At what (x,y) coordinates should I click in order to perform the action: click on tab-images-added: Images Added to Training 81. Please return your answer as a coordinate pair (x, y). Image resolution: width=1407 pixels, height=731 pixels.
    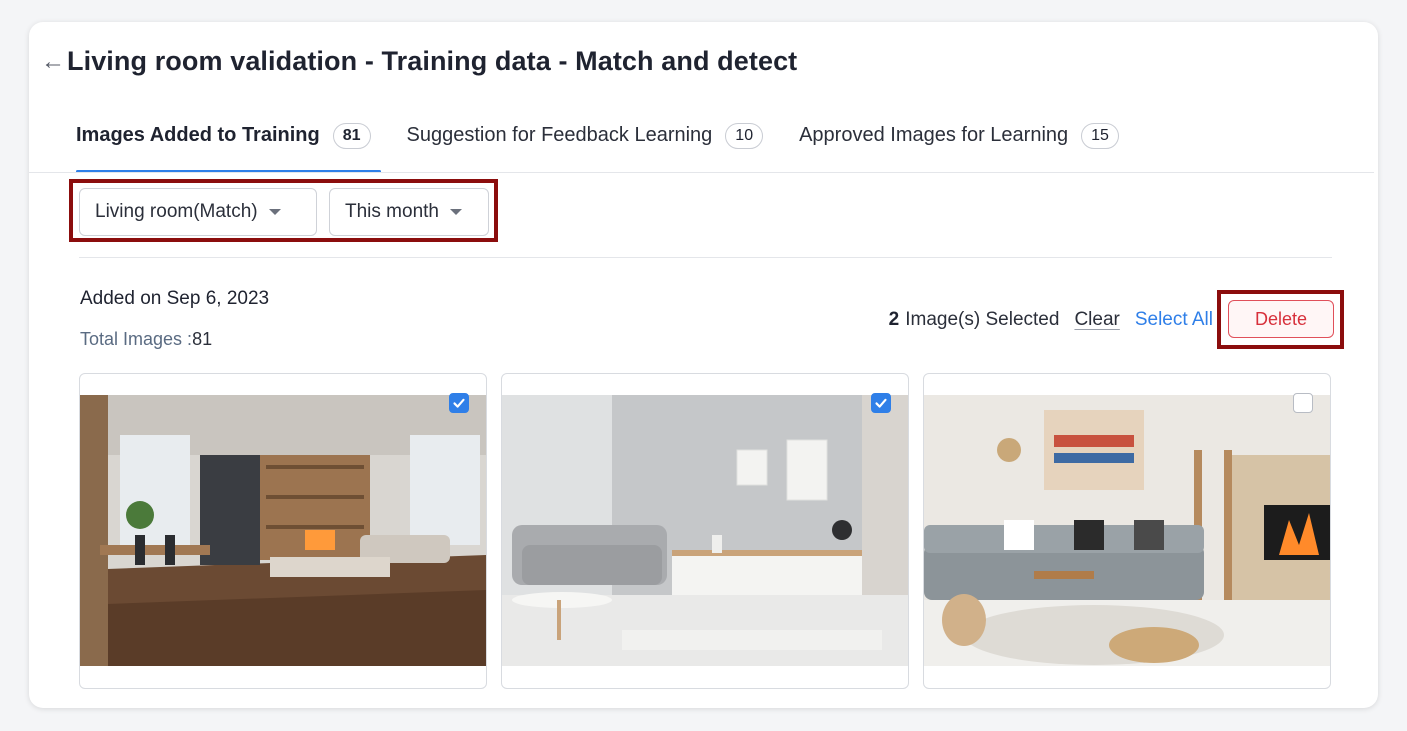
    Looking at the image, I should click on (228, 145).